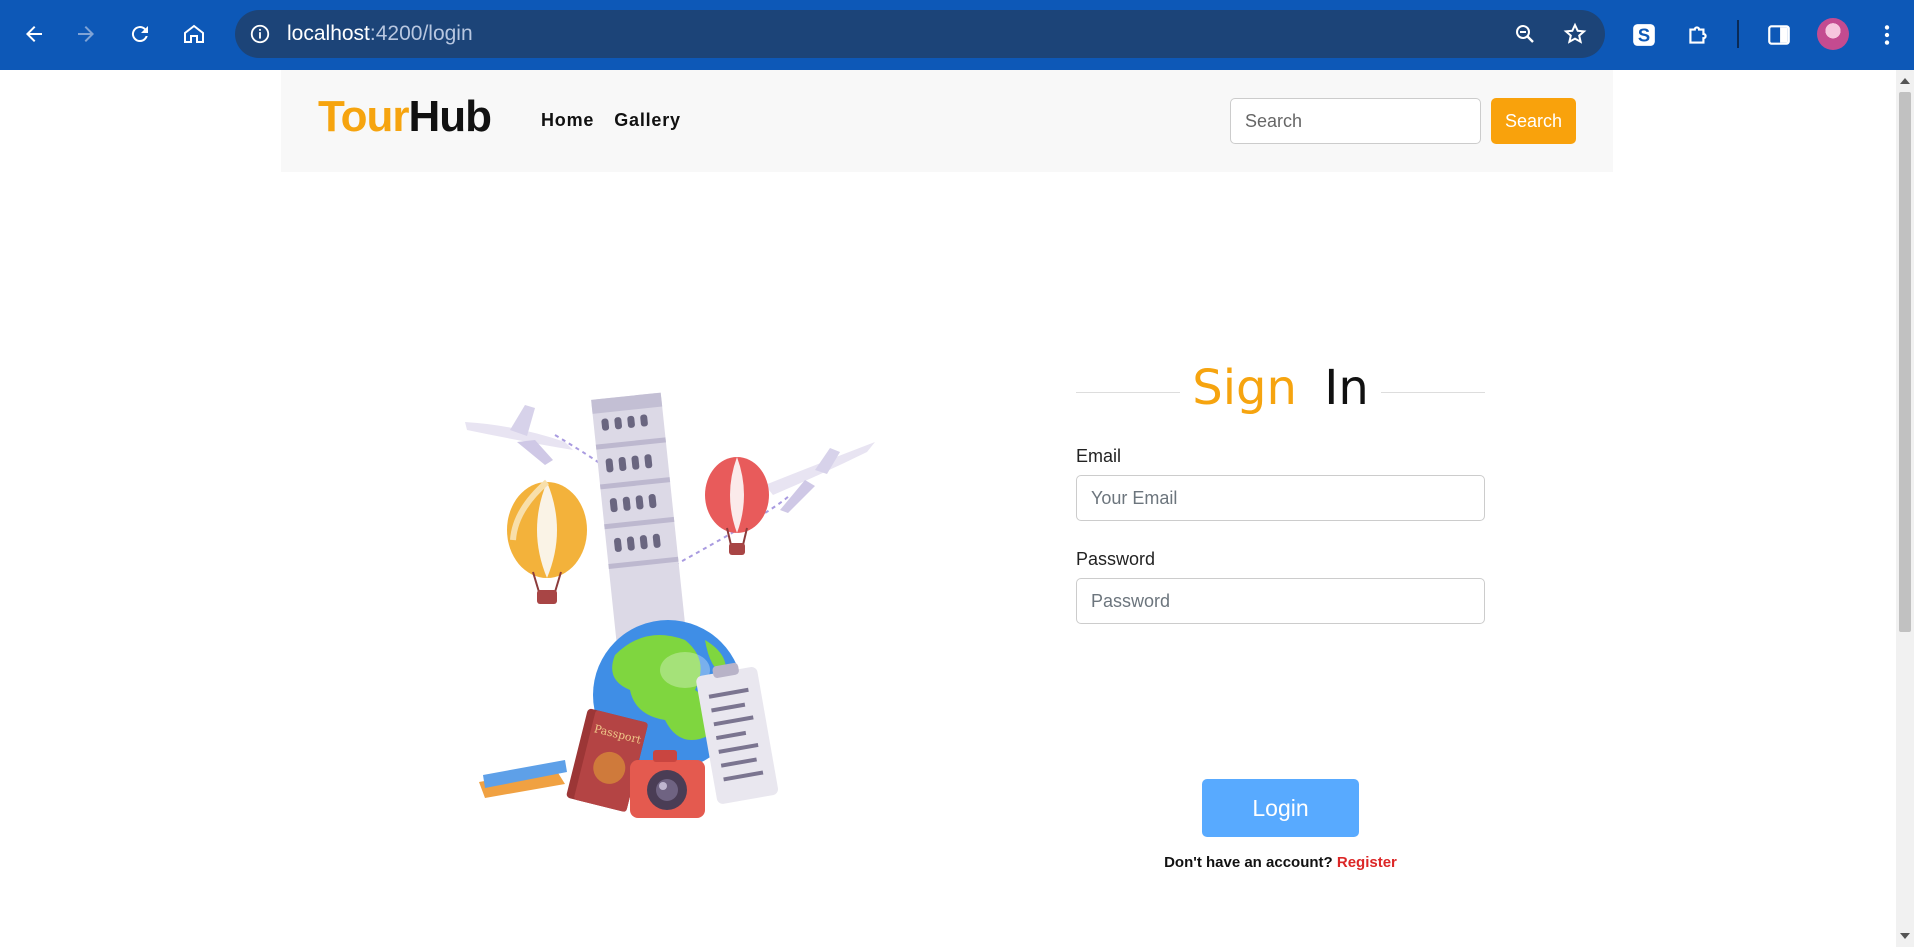 The width and height of the screenshot is (1914, 947). I want to click on no-account-text: Don't have an account?, so click(1248, 862).